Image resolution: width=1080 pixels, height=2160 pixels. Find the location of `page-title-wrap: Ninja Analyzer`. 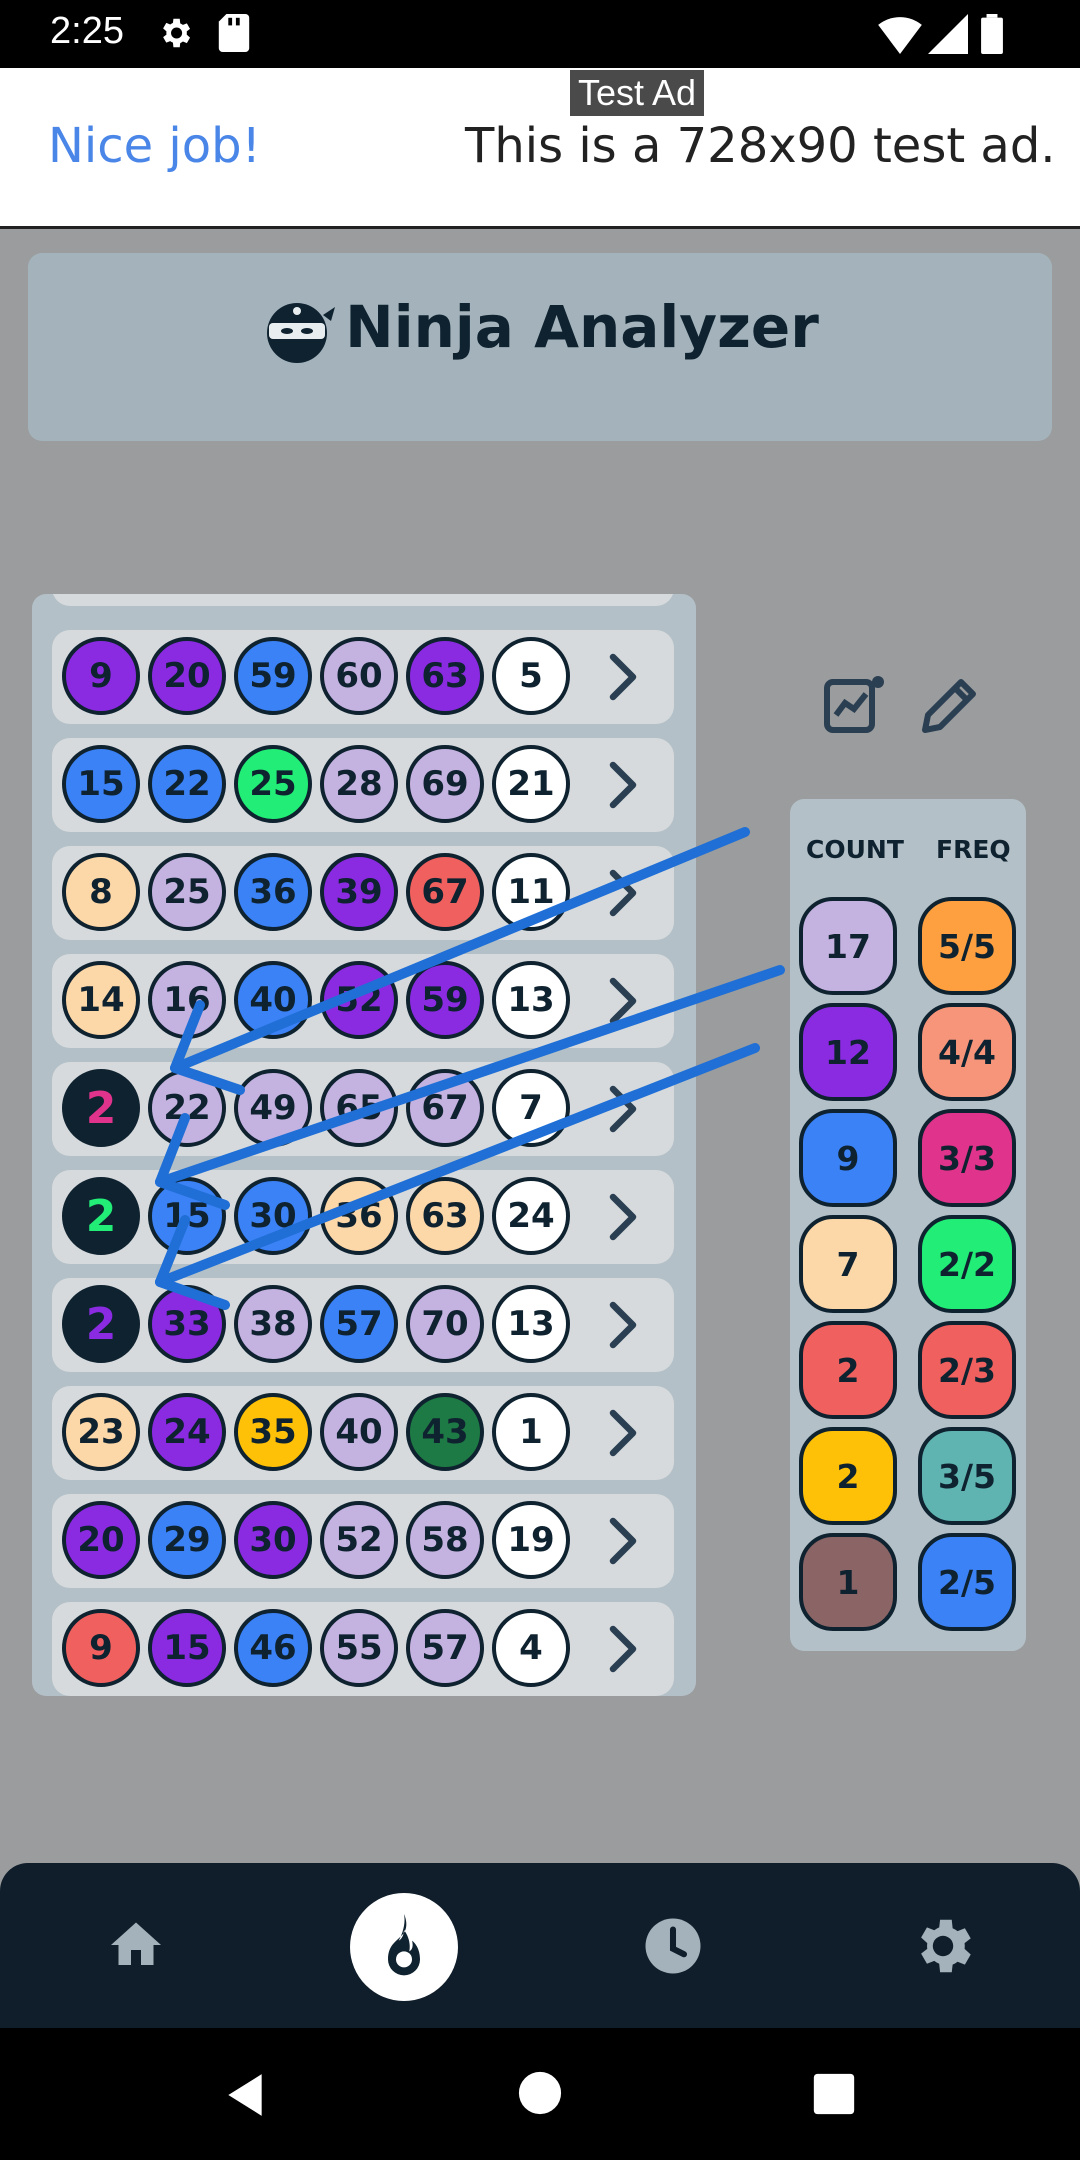

page-title-wrap: Ninja Analyzer is located at coordinates (540, 329).